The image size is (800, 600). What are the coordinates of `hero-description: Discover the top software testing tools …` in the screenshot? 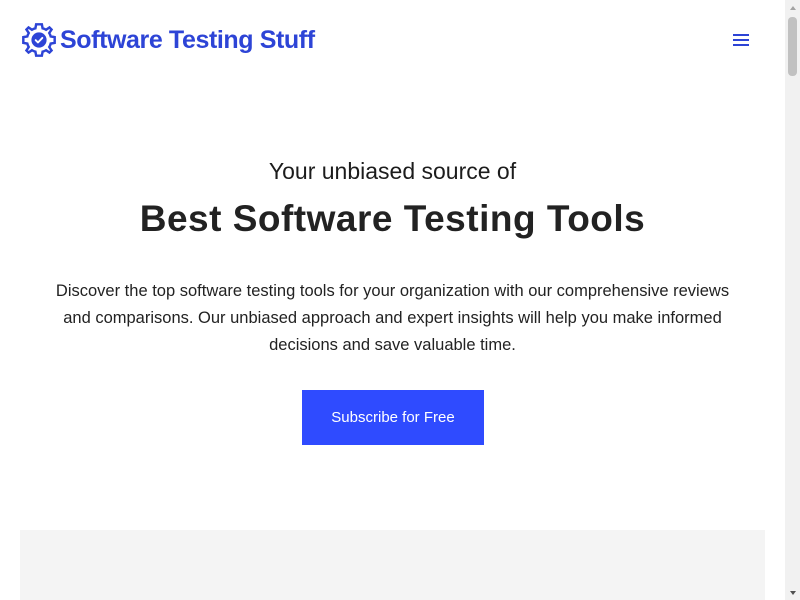 It's located at (392, 318).